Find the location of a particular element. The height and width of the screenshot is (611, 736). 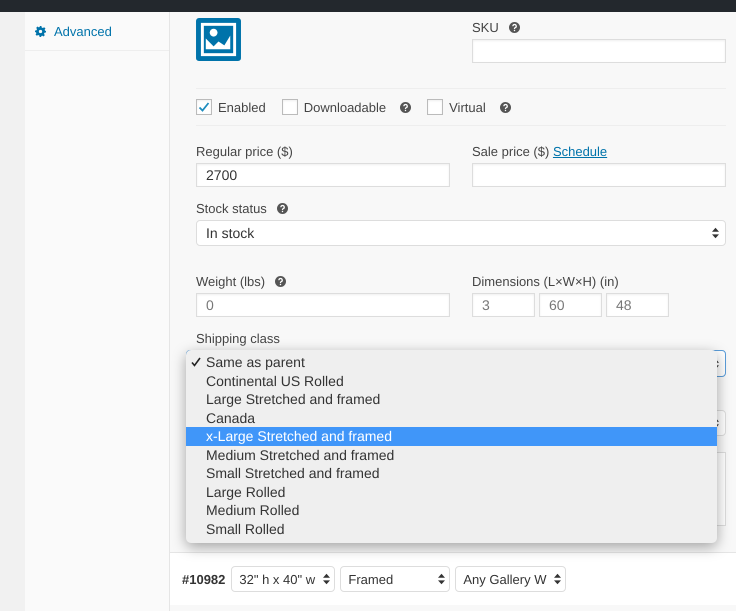

image-icon is located at coordinates (218, 39).